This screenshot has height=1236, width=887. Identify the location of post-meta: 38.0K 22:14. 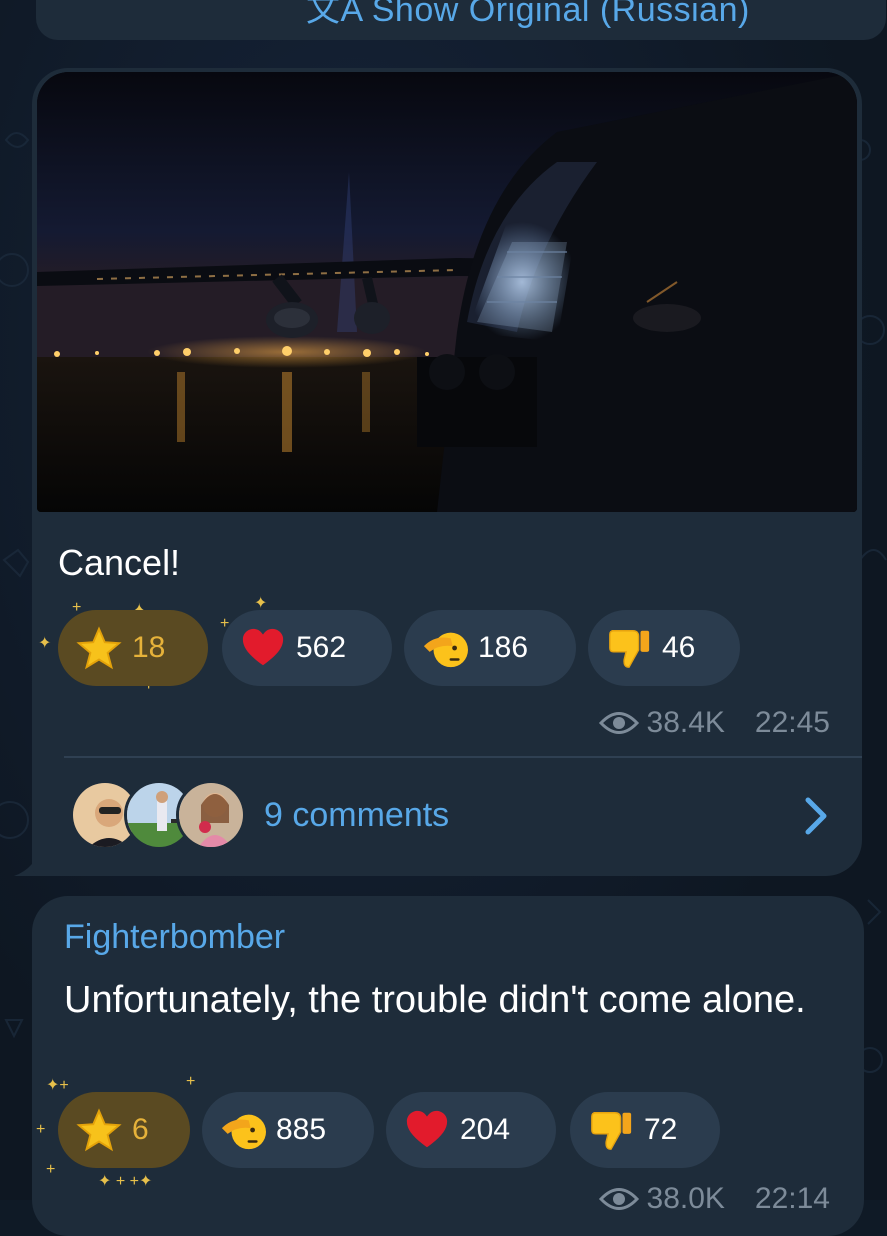
(714, 1199).